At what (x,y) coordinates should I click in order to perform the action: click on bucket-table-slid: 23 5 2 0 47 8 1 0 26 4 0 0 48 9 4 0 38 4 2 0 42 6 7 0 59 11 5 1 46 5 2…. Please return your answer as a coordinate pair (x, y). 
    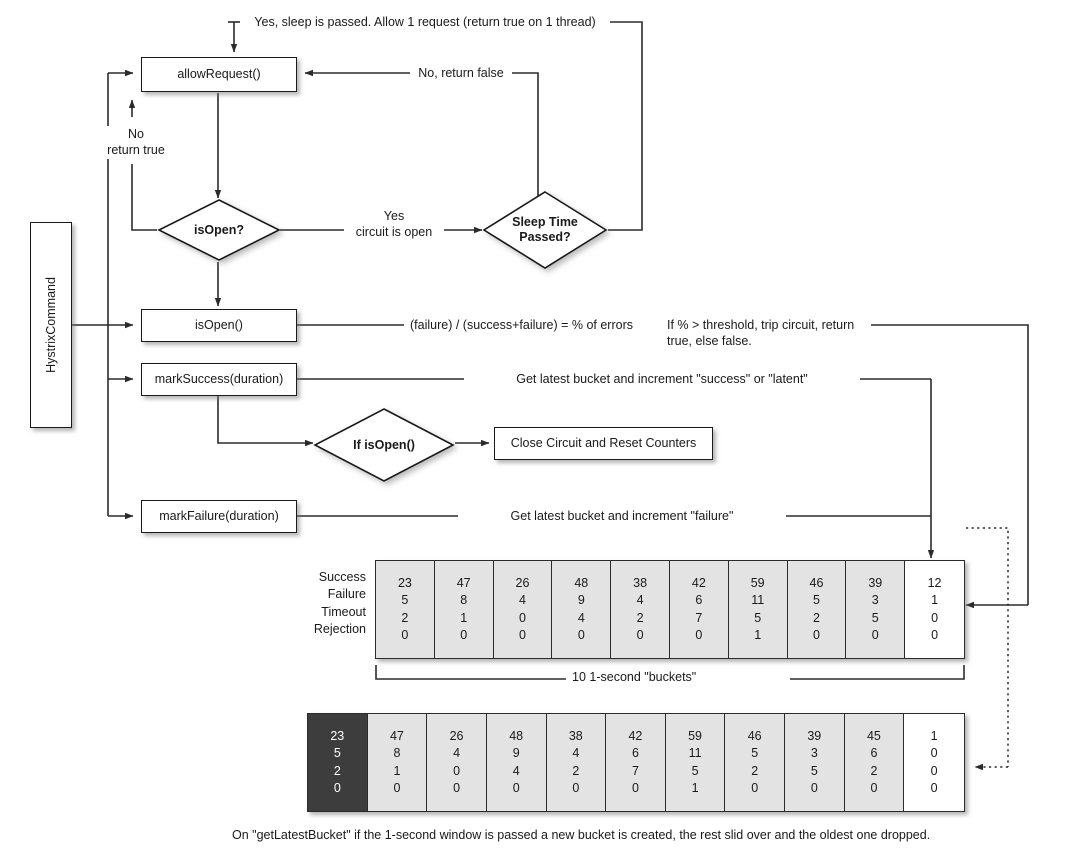
    Looking at the image, I should click on (636, 762).